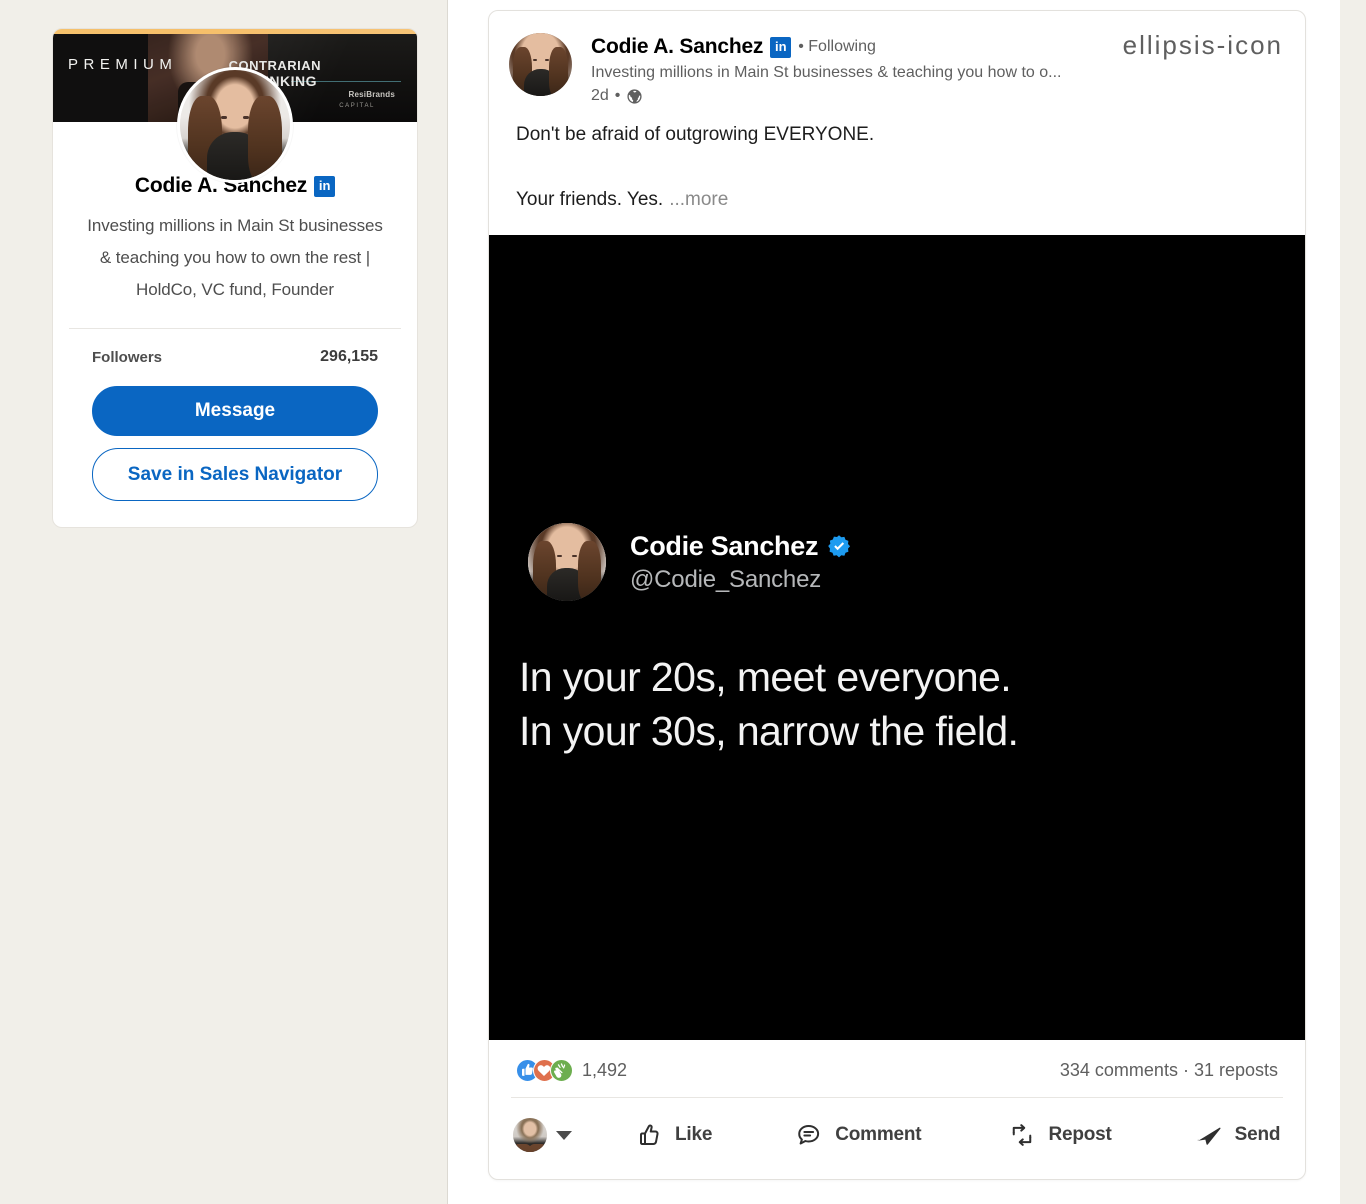 This screenshot has width=1366, height=1204. I want to click on post-body-line-2: Your friends. Yes., so click(590, 199).